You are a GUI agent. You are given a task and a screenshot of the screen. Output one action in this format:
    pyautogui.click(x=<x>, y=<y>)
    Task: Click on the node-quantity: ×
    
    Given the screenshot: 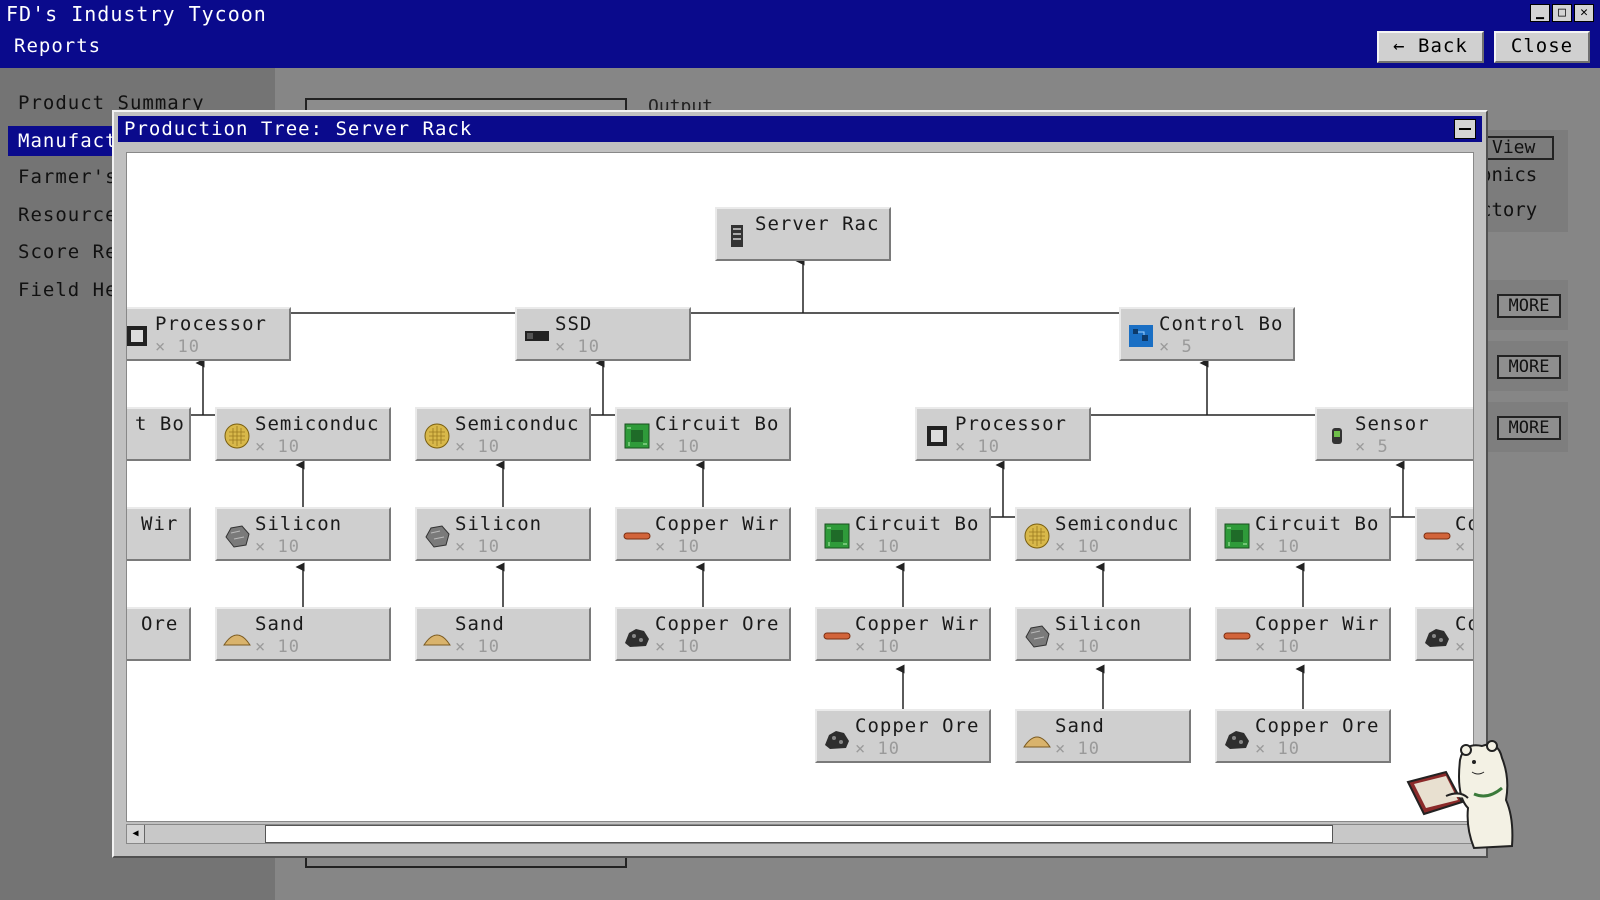 What is the action you would take?
    pyautogui.click(x=1461, y=647)
    